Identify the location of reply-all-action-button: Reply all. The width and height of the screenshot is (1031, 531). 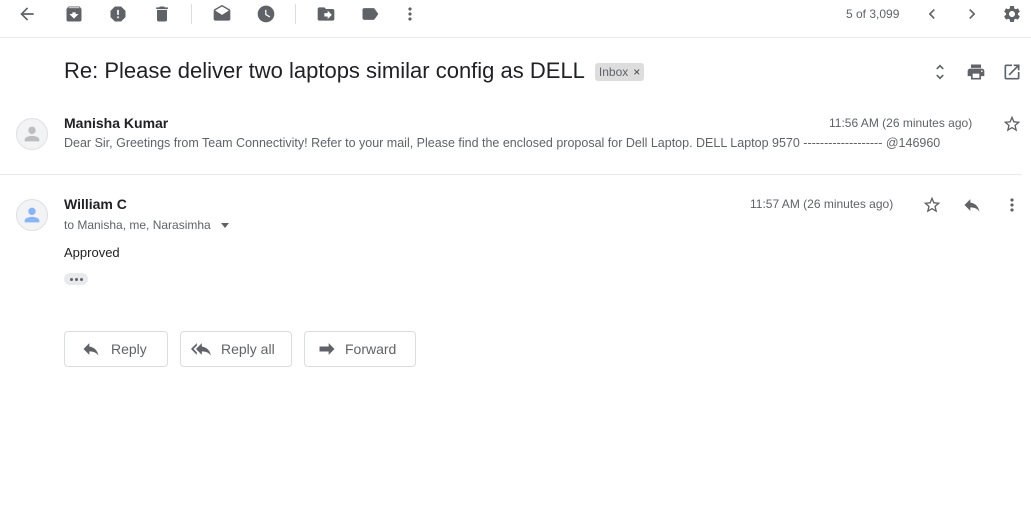
(236, 349).